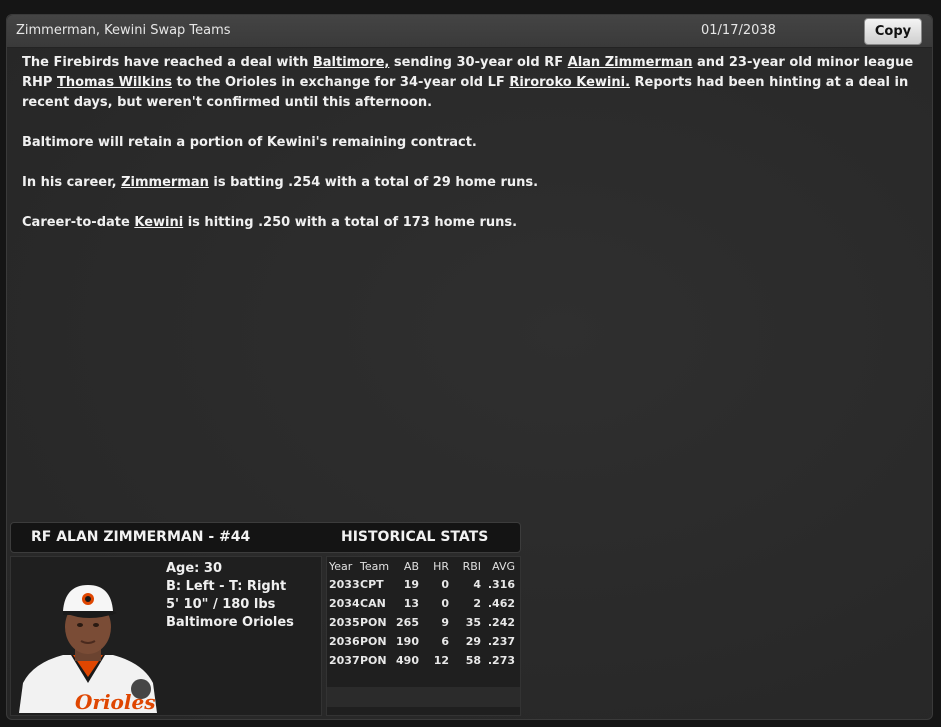 This screenshot has height=727, width=941. I want to click on col-header-hr: HR, so click(434, 566).